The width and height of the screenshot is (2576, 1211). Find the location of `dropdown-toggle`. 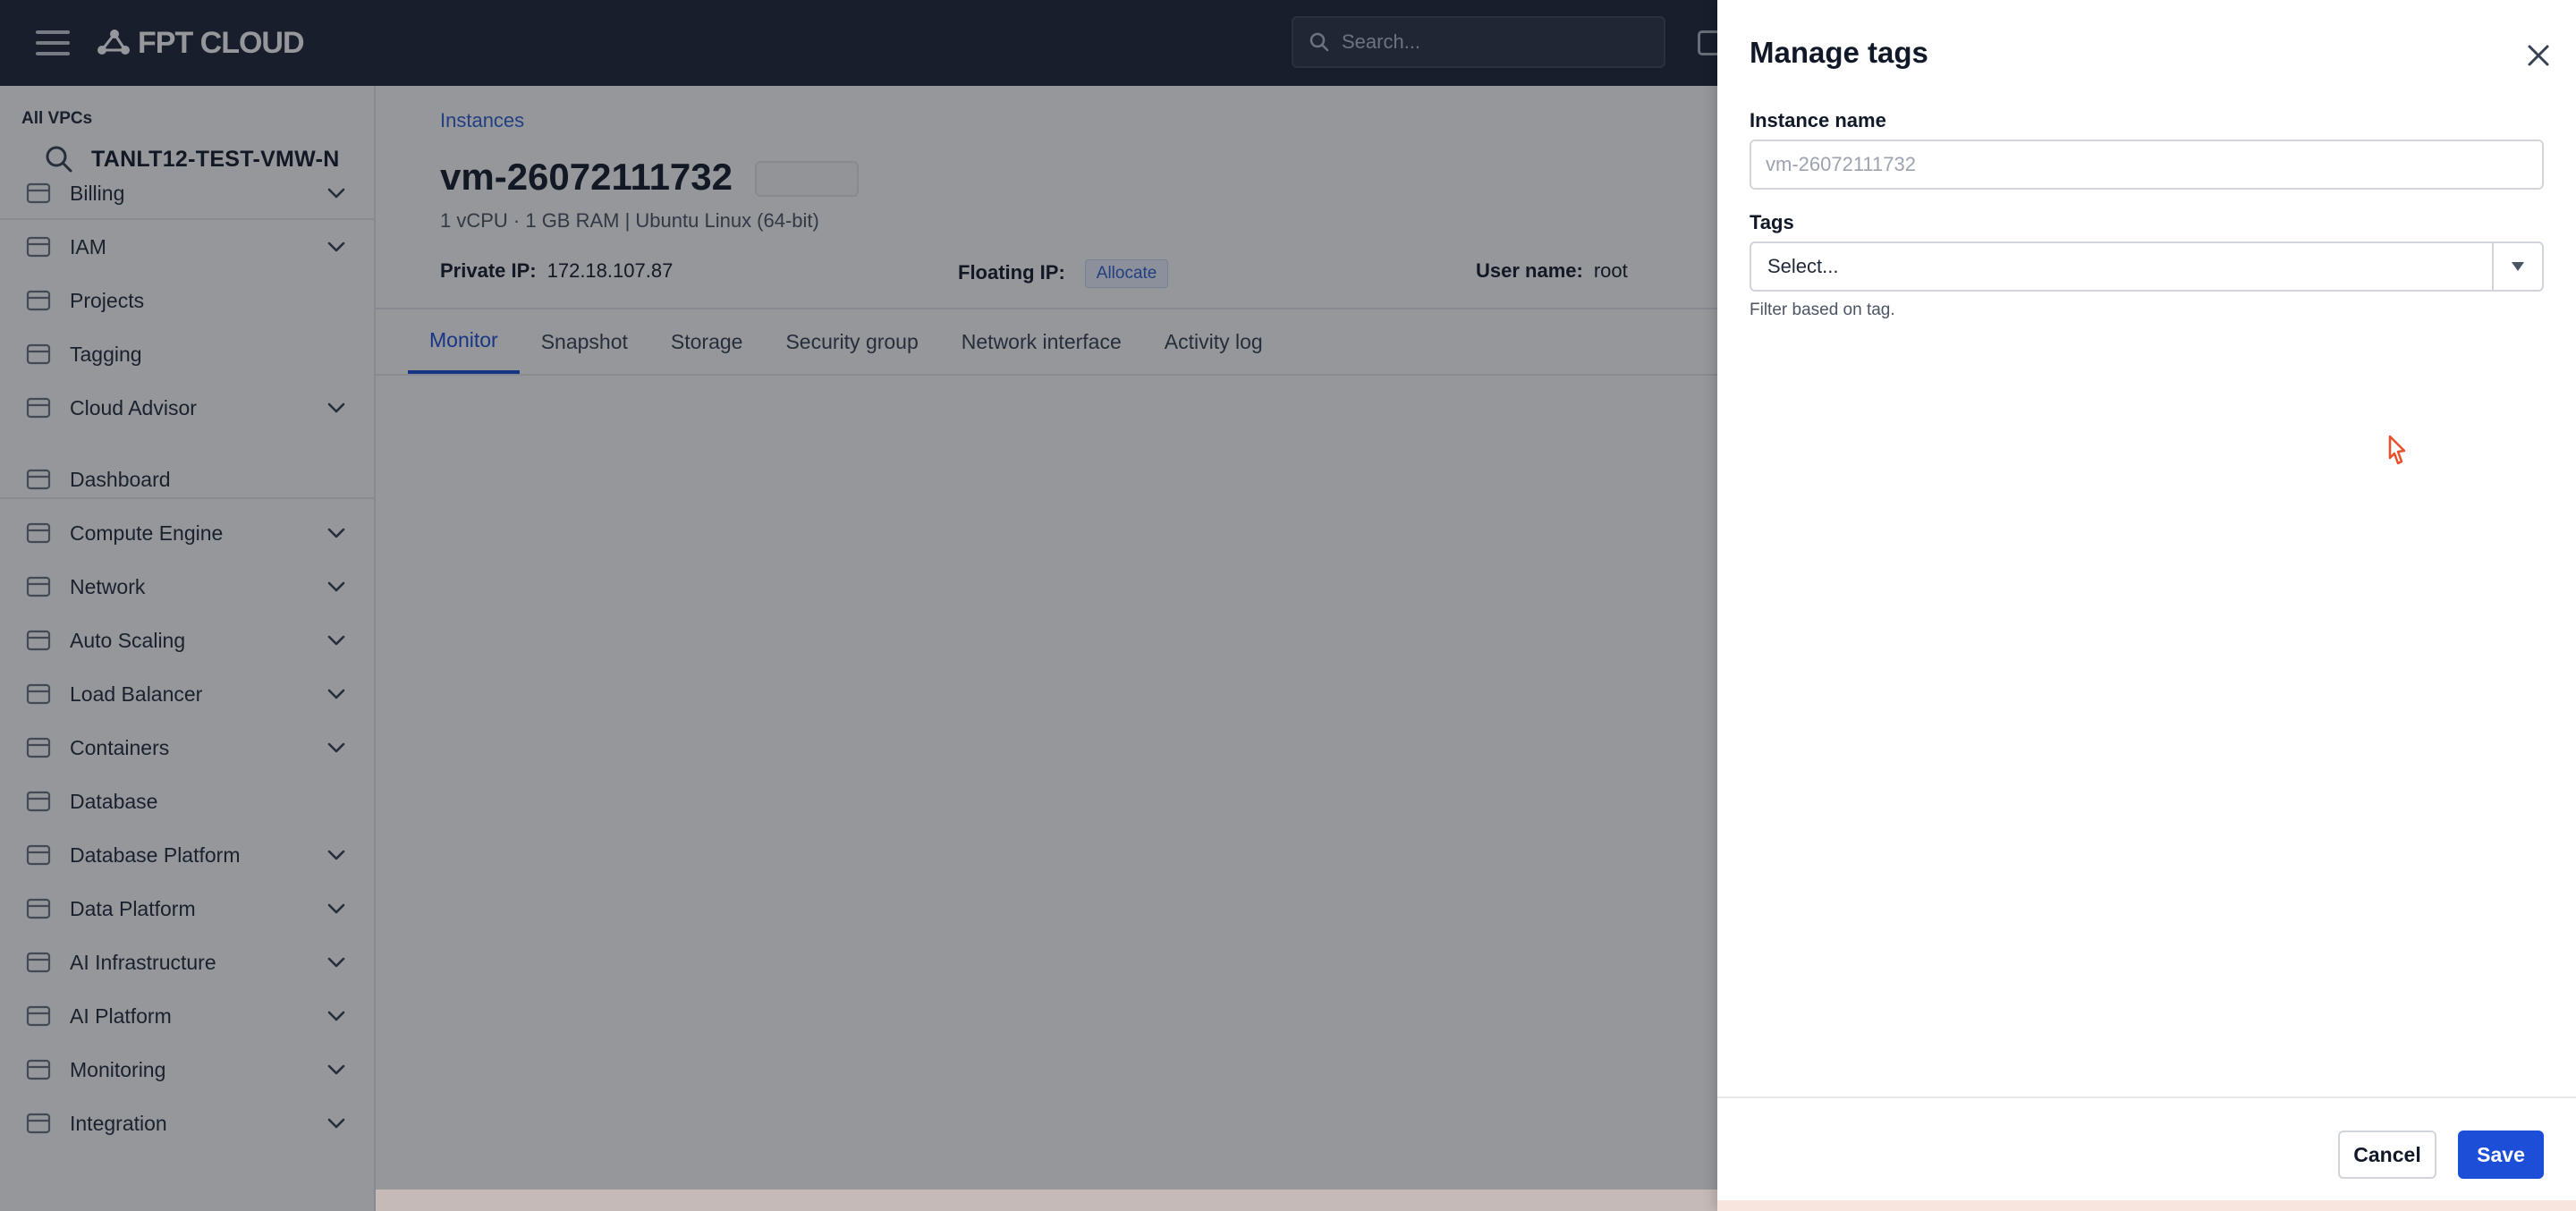

dropdown-toggle is located at coordinates (2517, 266).